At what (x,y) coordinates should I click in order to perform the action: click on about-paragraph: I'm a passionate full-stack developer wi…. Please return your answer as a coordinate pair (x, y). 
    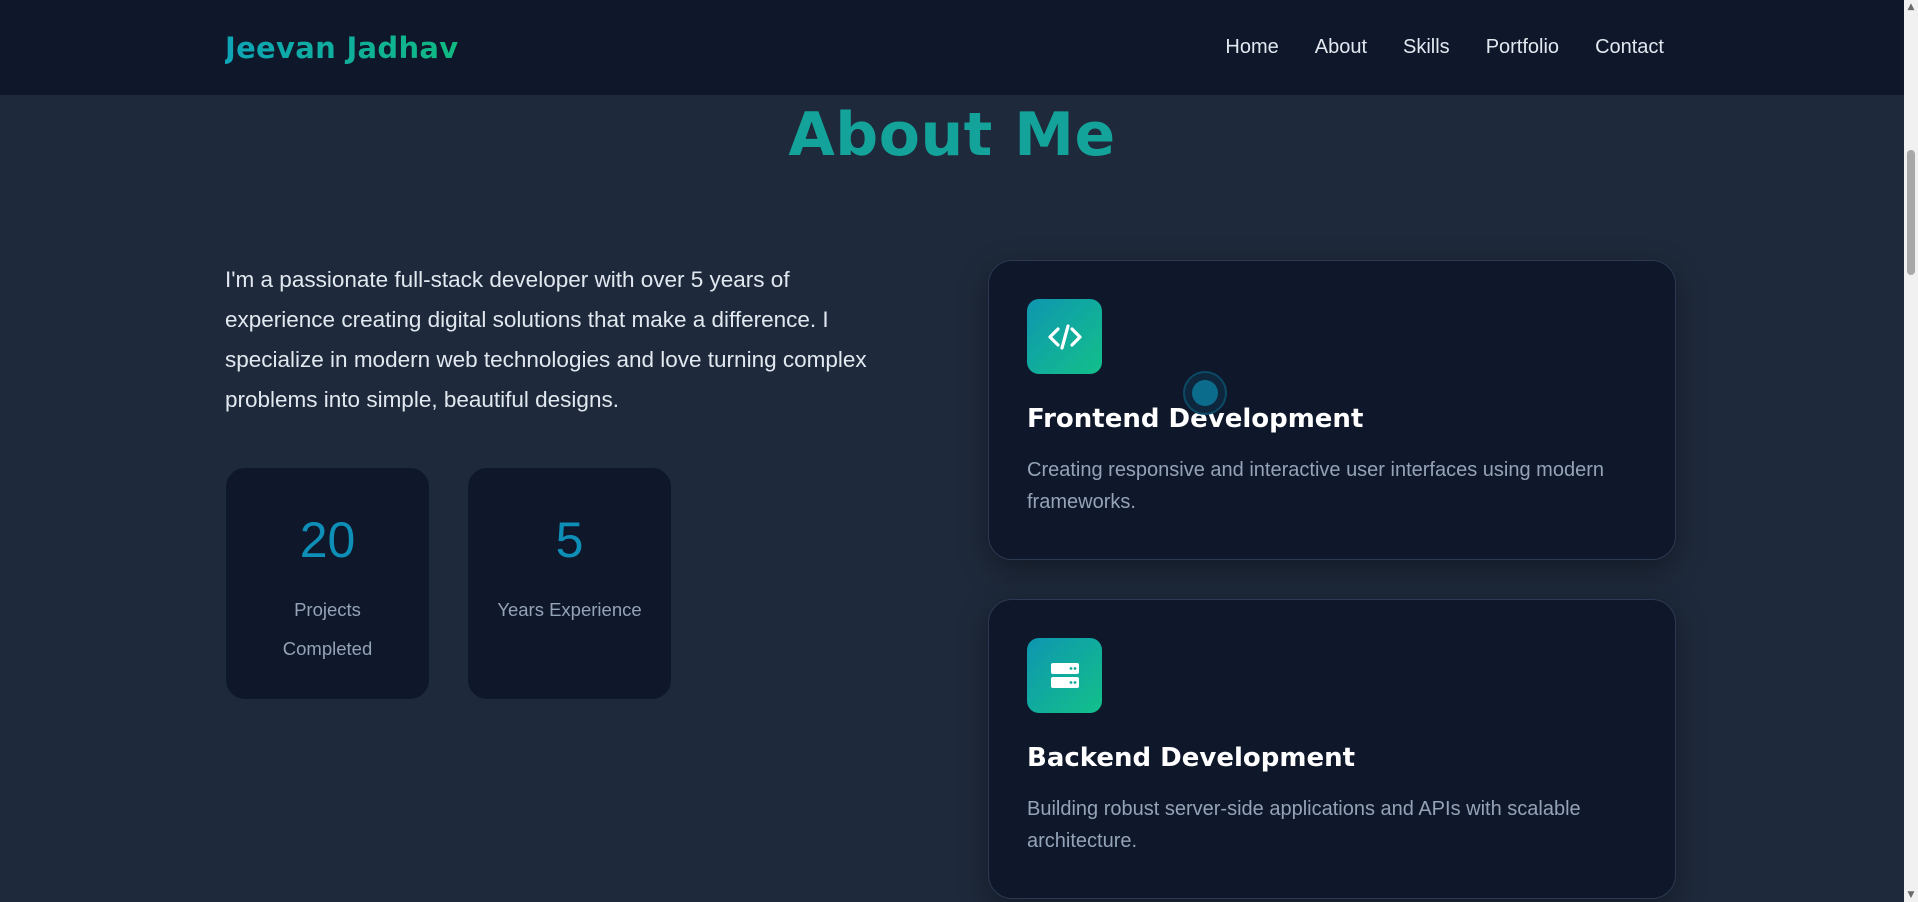
    Looking at the image, I should click on (546, 339).